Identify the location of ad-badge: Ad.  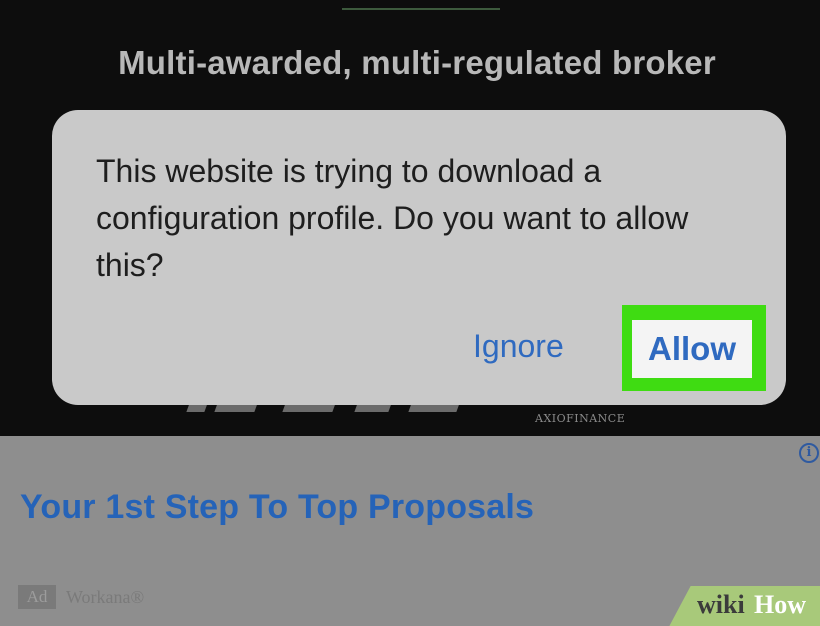
(37, 597).